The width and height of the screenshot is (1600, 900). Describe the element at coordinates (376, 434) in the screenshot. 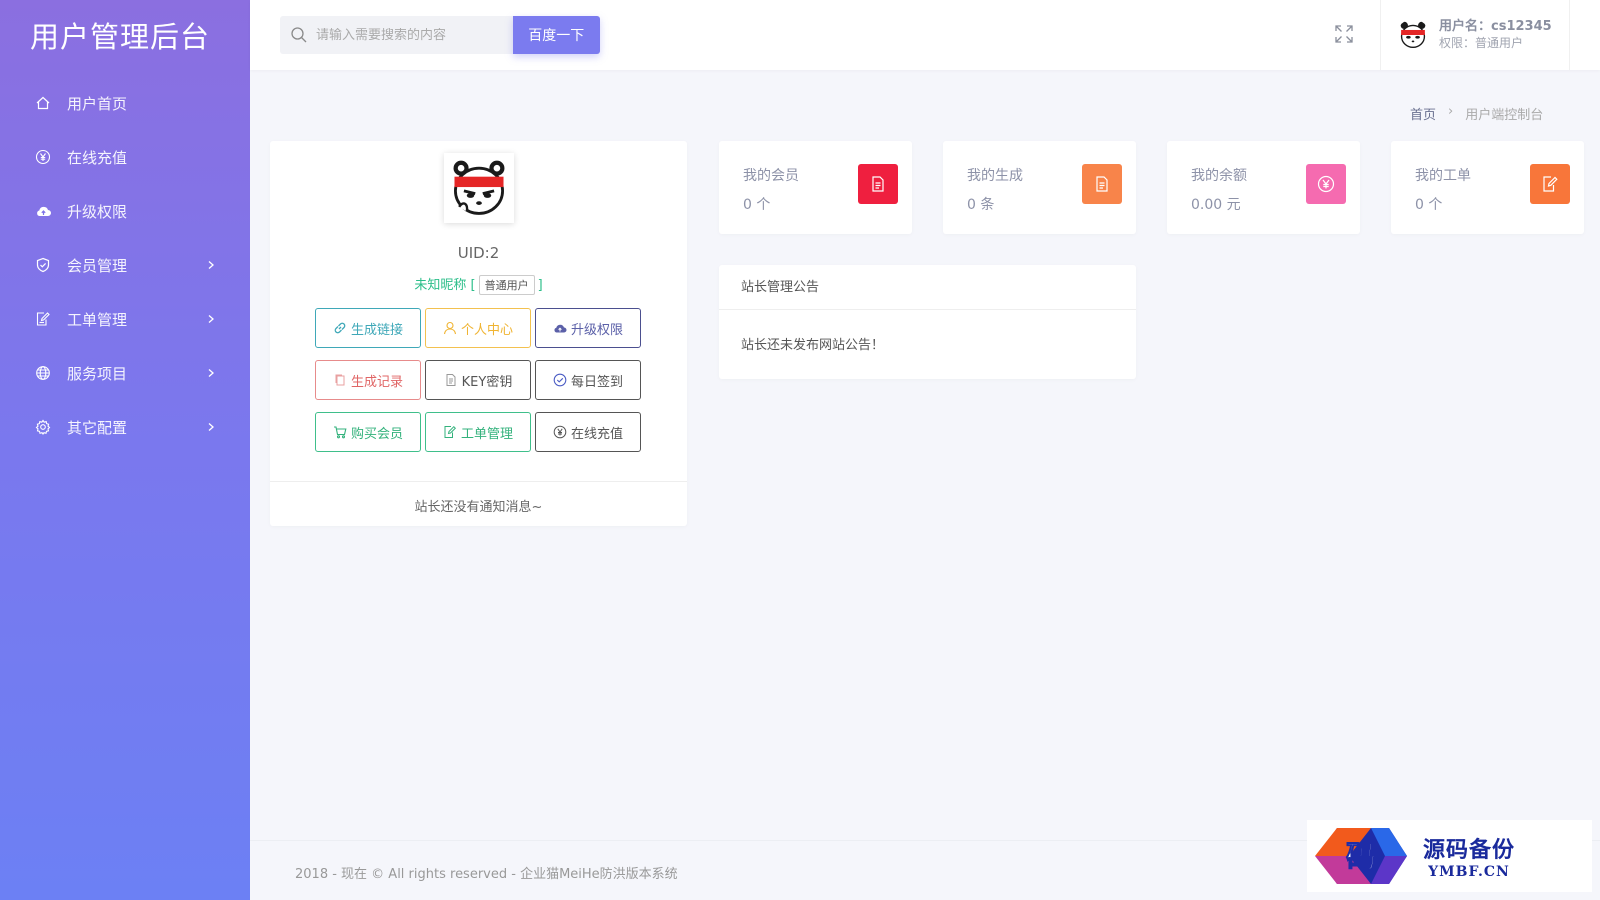

I see `button-label: 购买会员` at that location.